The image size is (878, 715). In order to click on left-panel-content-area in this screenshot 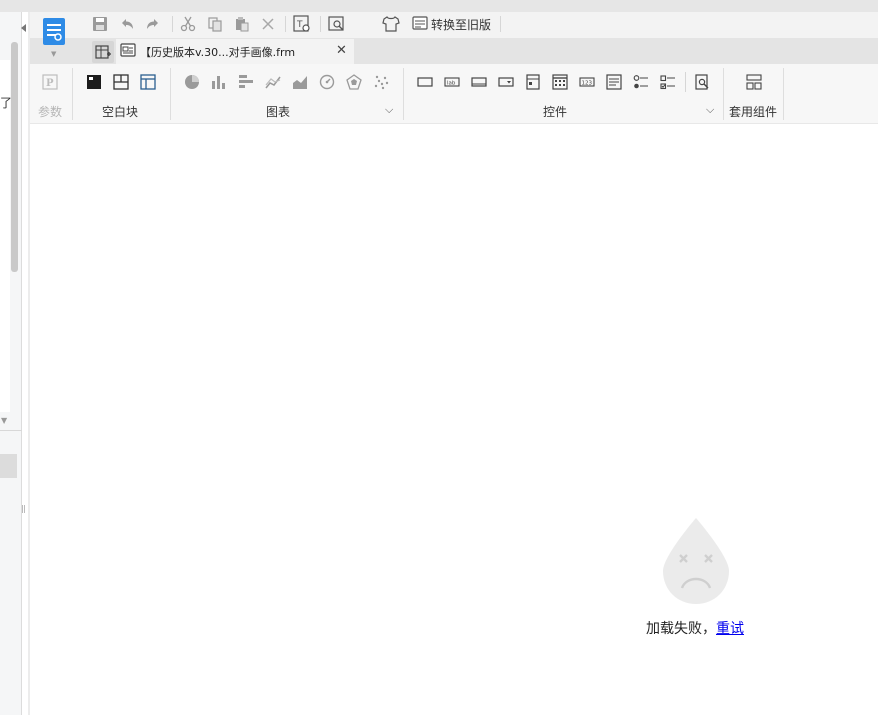, I will do `click(5, 236)`.